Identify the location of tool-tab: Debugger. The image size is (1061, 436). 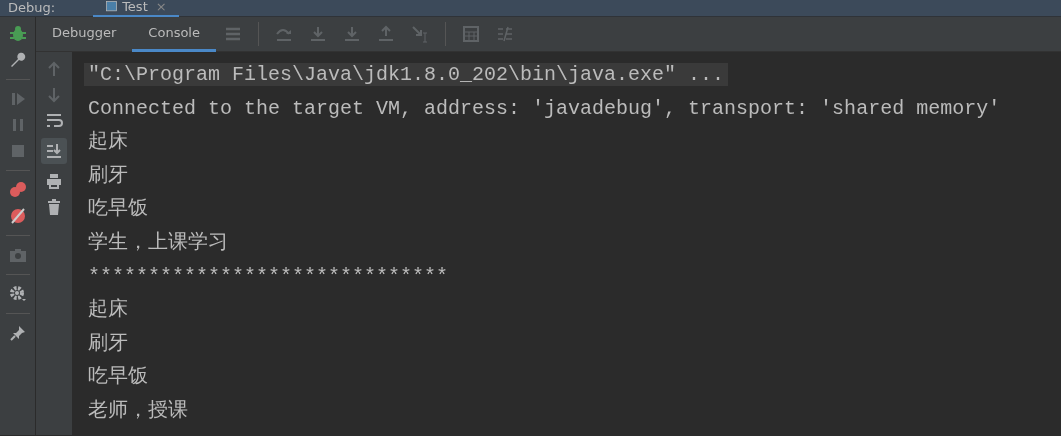
(84, 34).